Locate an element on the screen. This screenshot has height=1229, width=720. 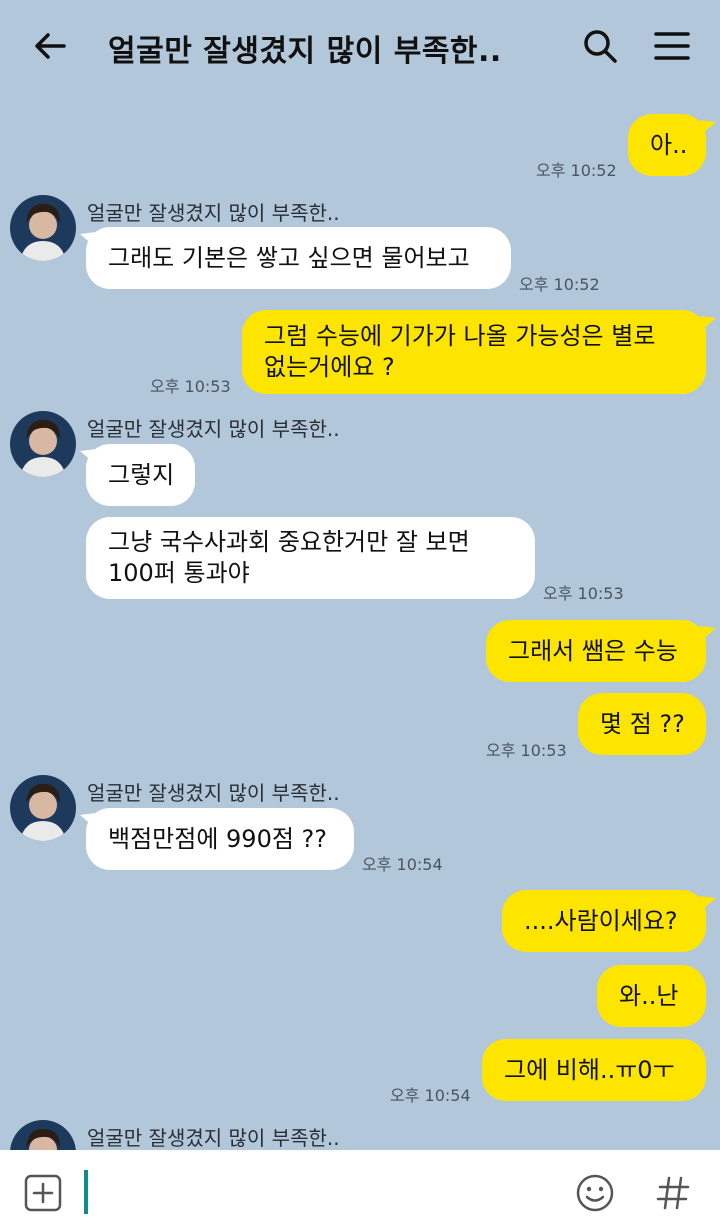
message-input is located at coordinates (317, 1191).